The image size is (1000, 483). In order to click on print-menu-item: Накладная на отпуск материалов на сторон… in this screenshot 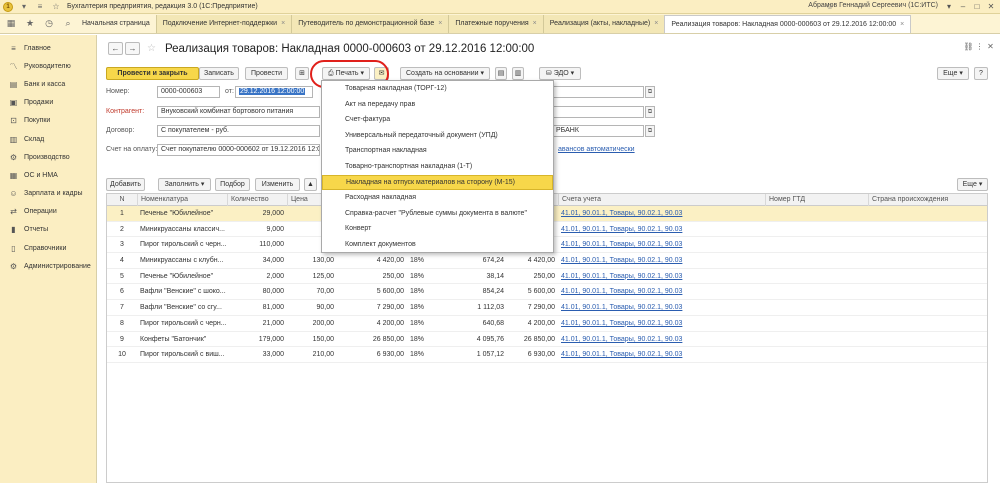, I will do `click(437, 182)`.